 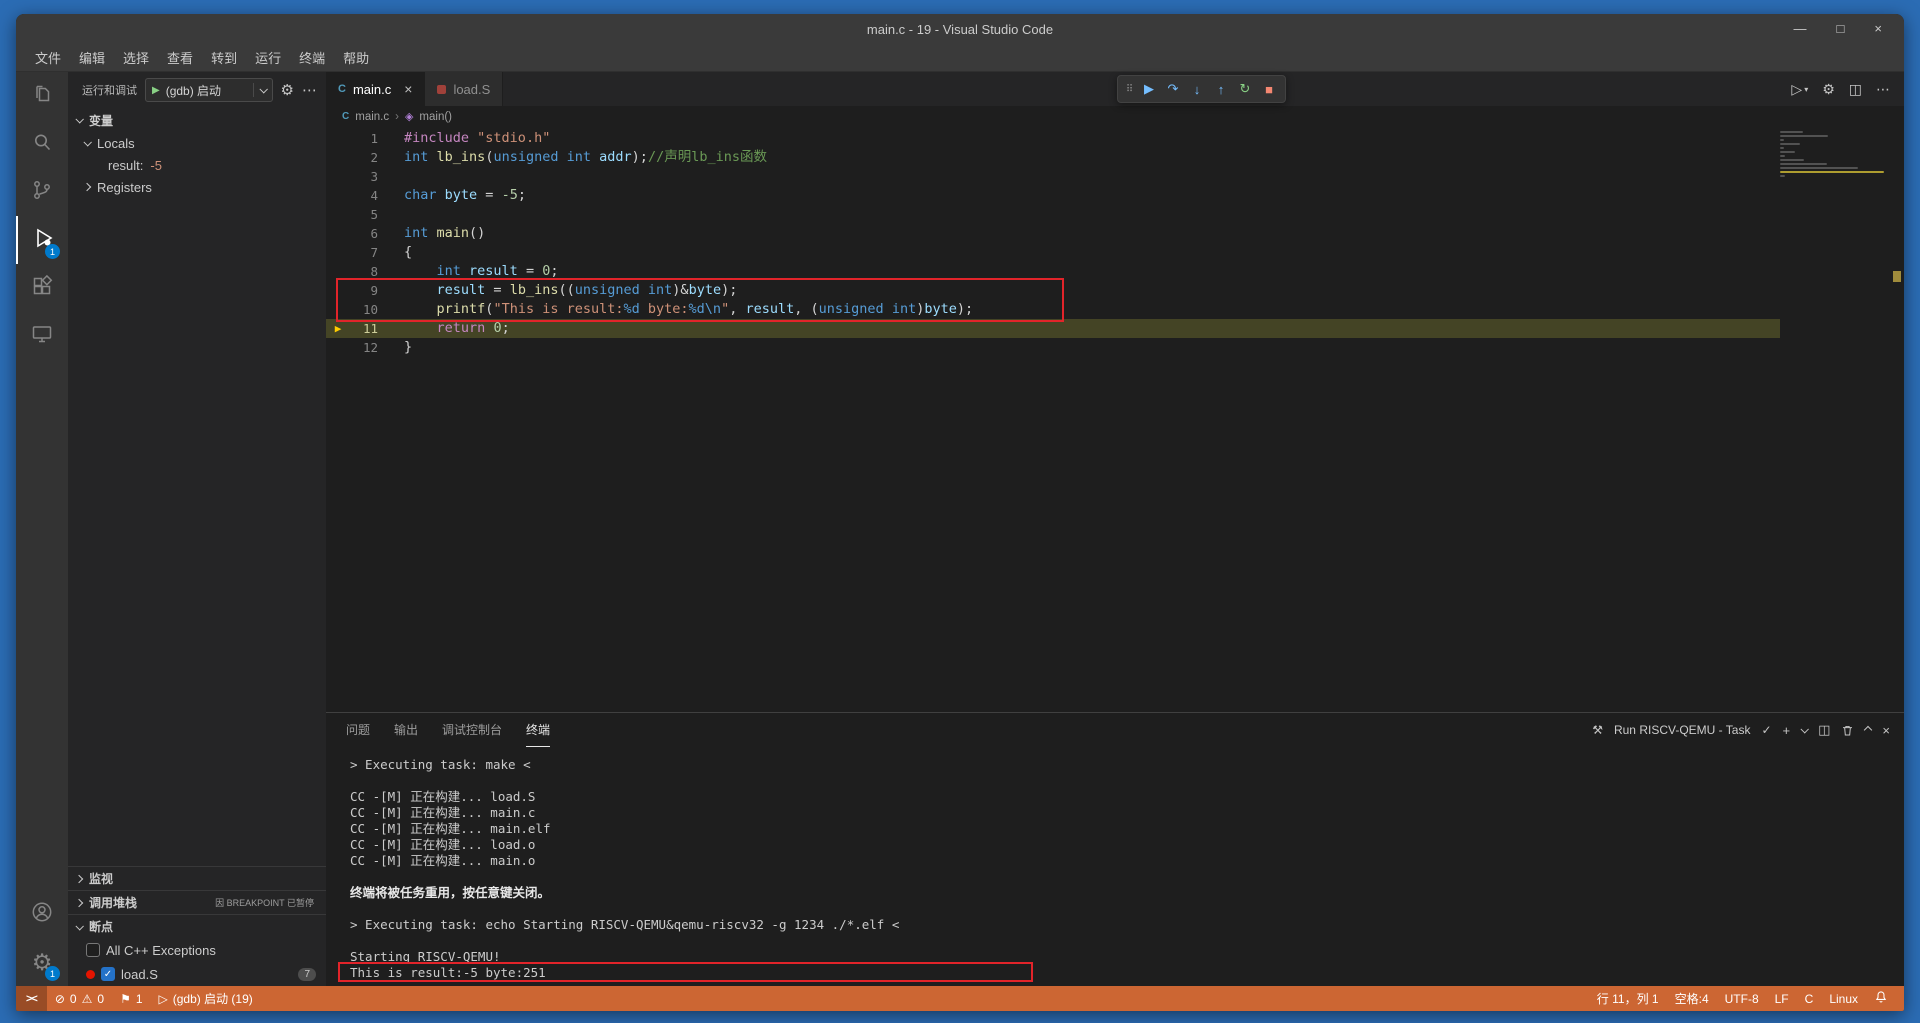 I want to click on breadcrumb-file: main.c, so click(x=372, y=117).